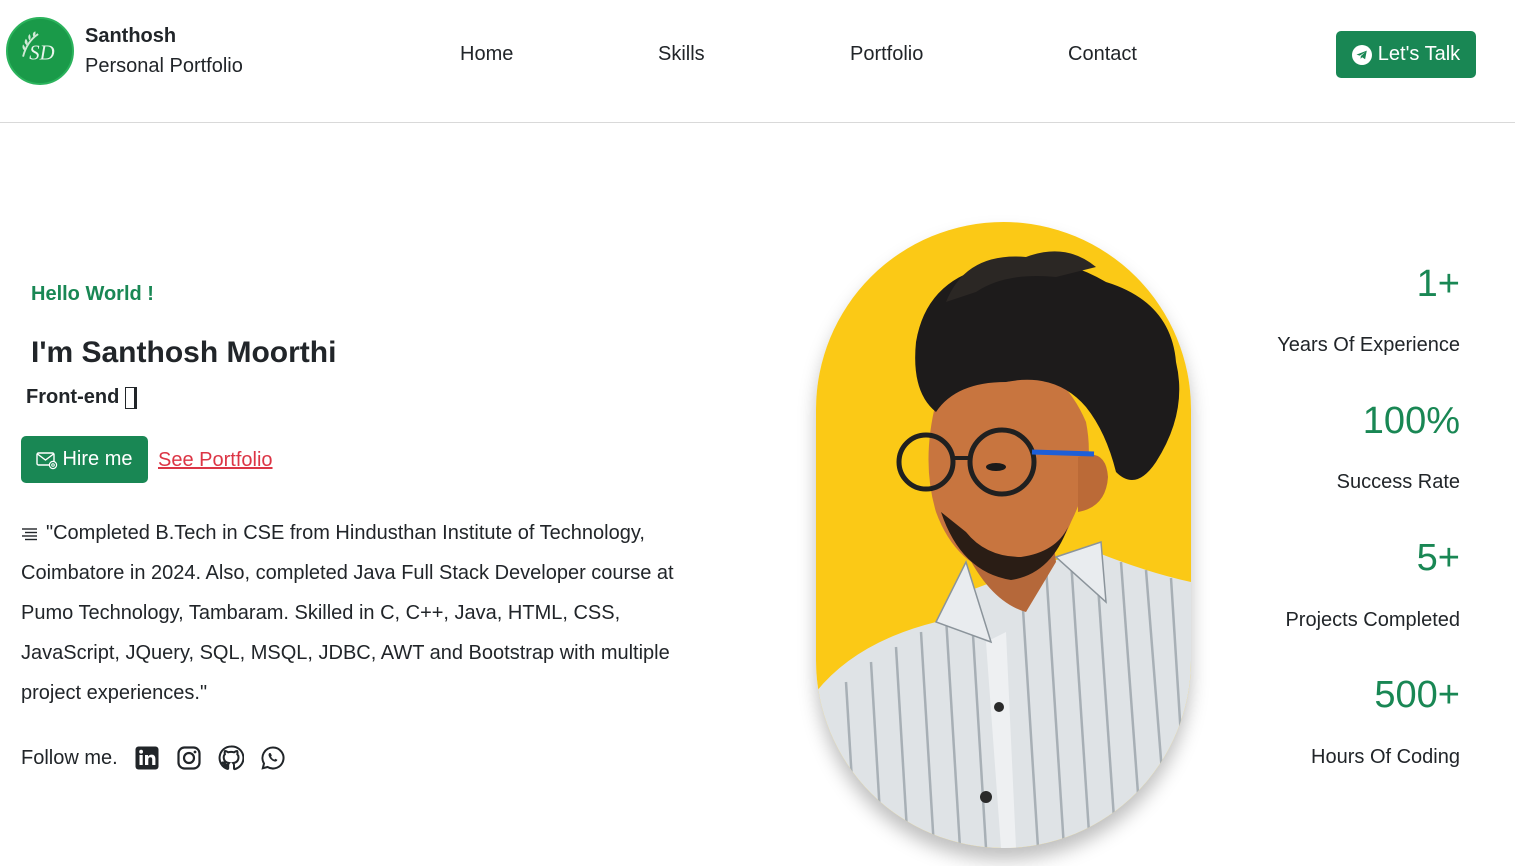 The width and height of the screenshot is (1515, 866). I want to click on text-paragraph-icon, so click(29, 534).